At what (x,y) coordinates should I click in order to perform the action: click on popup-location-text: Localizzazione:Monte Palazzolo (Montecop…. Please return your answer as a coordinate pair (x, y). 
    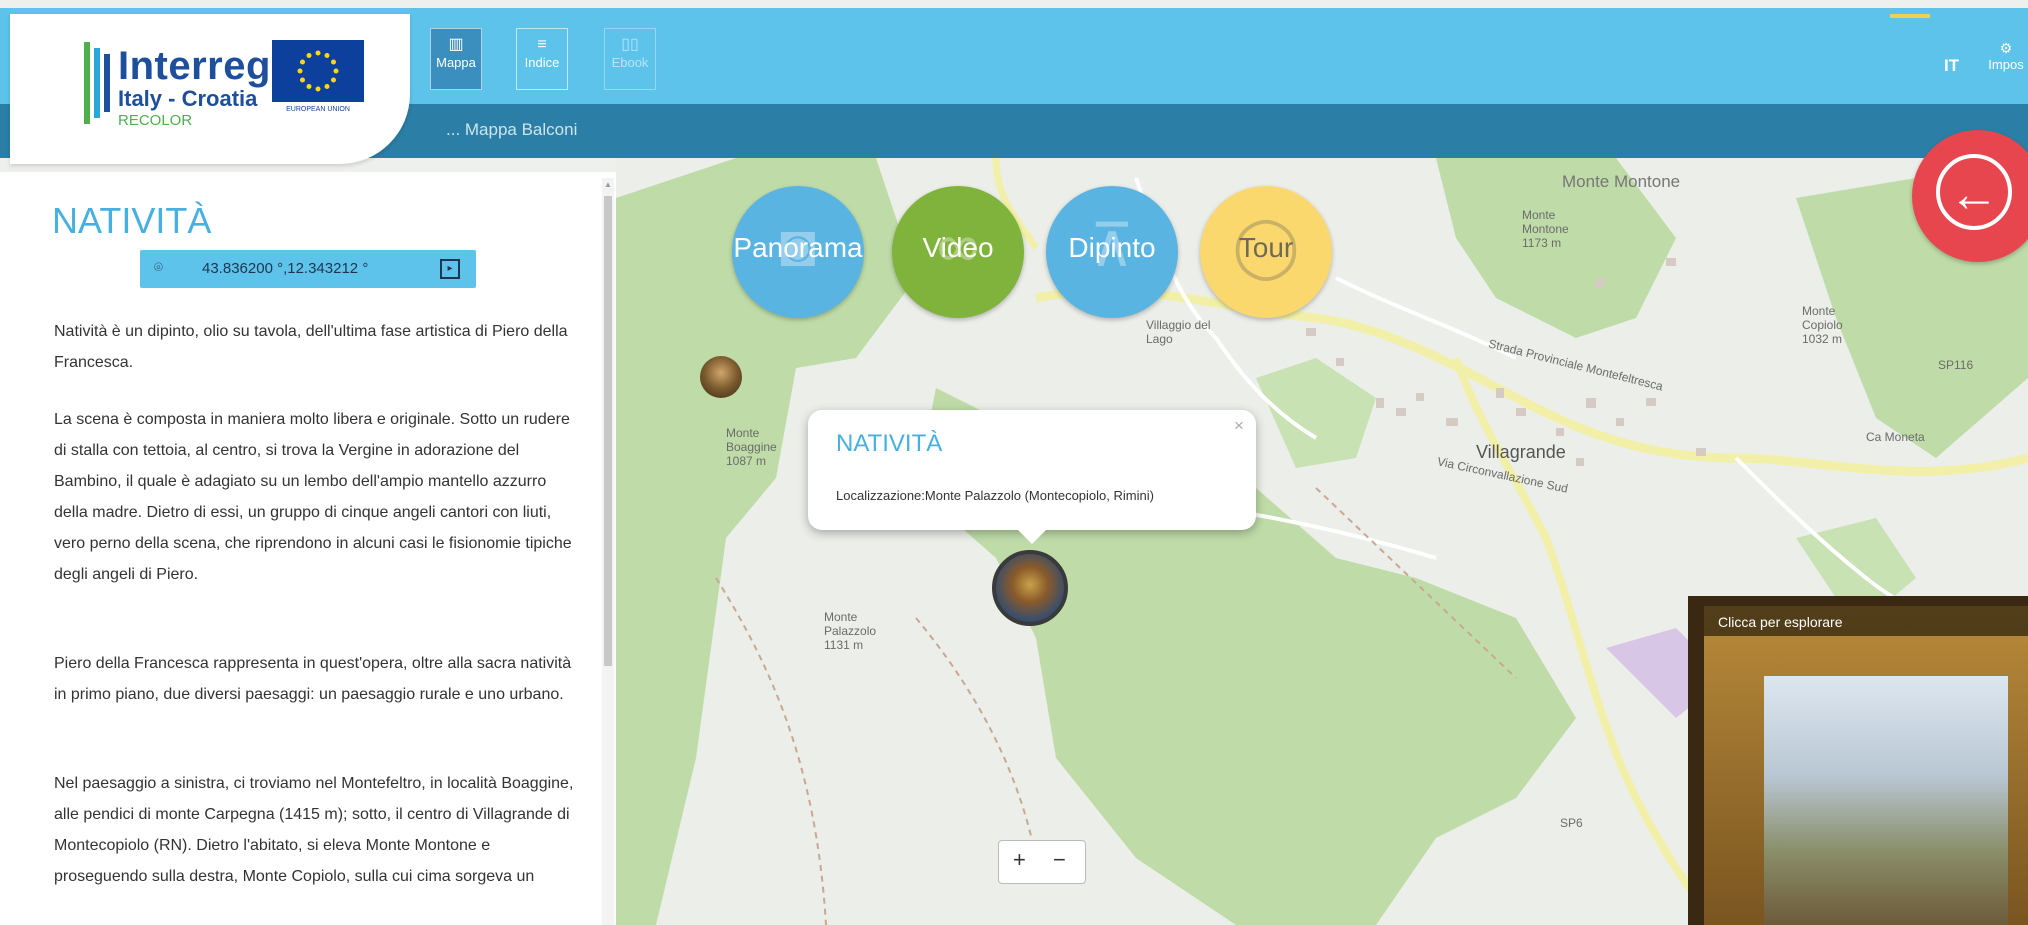
    Looking at the image, I should click on (995, 495).